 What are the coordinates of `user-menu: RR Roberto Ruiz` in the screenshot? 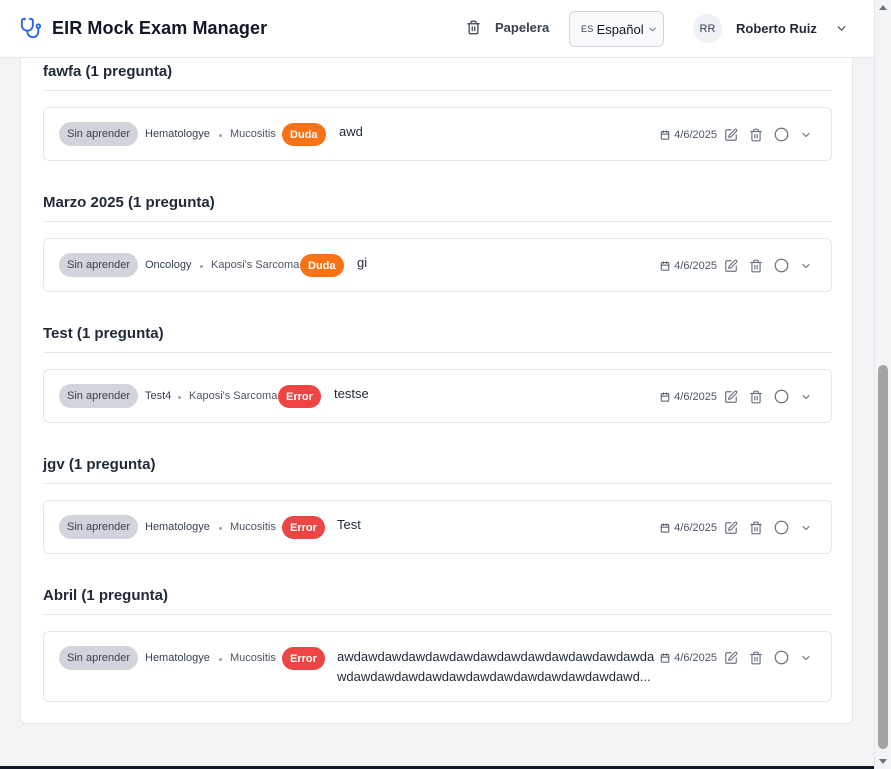 It's located at (770, 28).